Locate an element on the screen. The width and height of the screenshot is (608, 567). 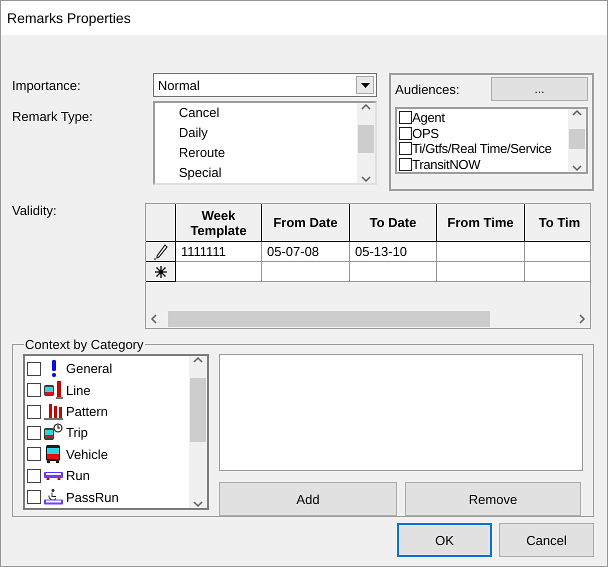
list-item: Special is located at coordinates (267, 173).